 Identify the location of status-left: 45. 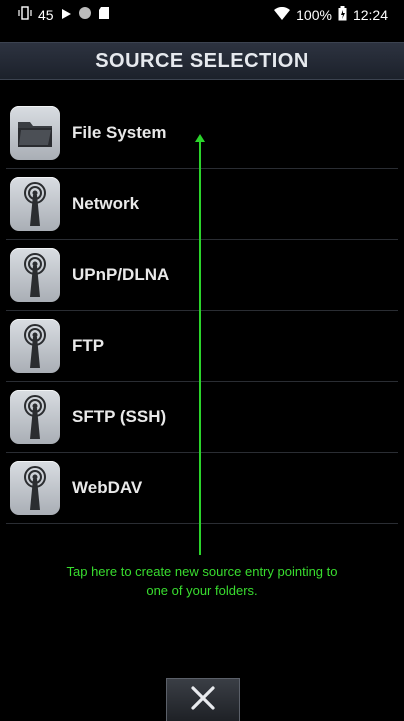
(64, 14).